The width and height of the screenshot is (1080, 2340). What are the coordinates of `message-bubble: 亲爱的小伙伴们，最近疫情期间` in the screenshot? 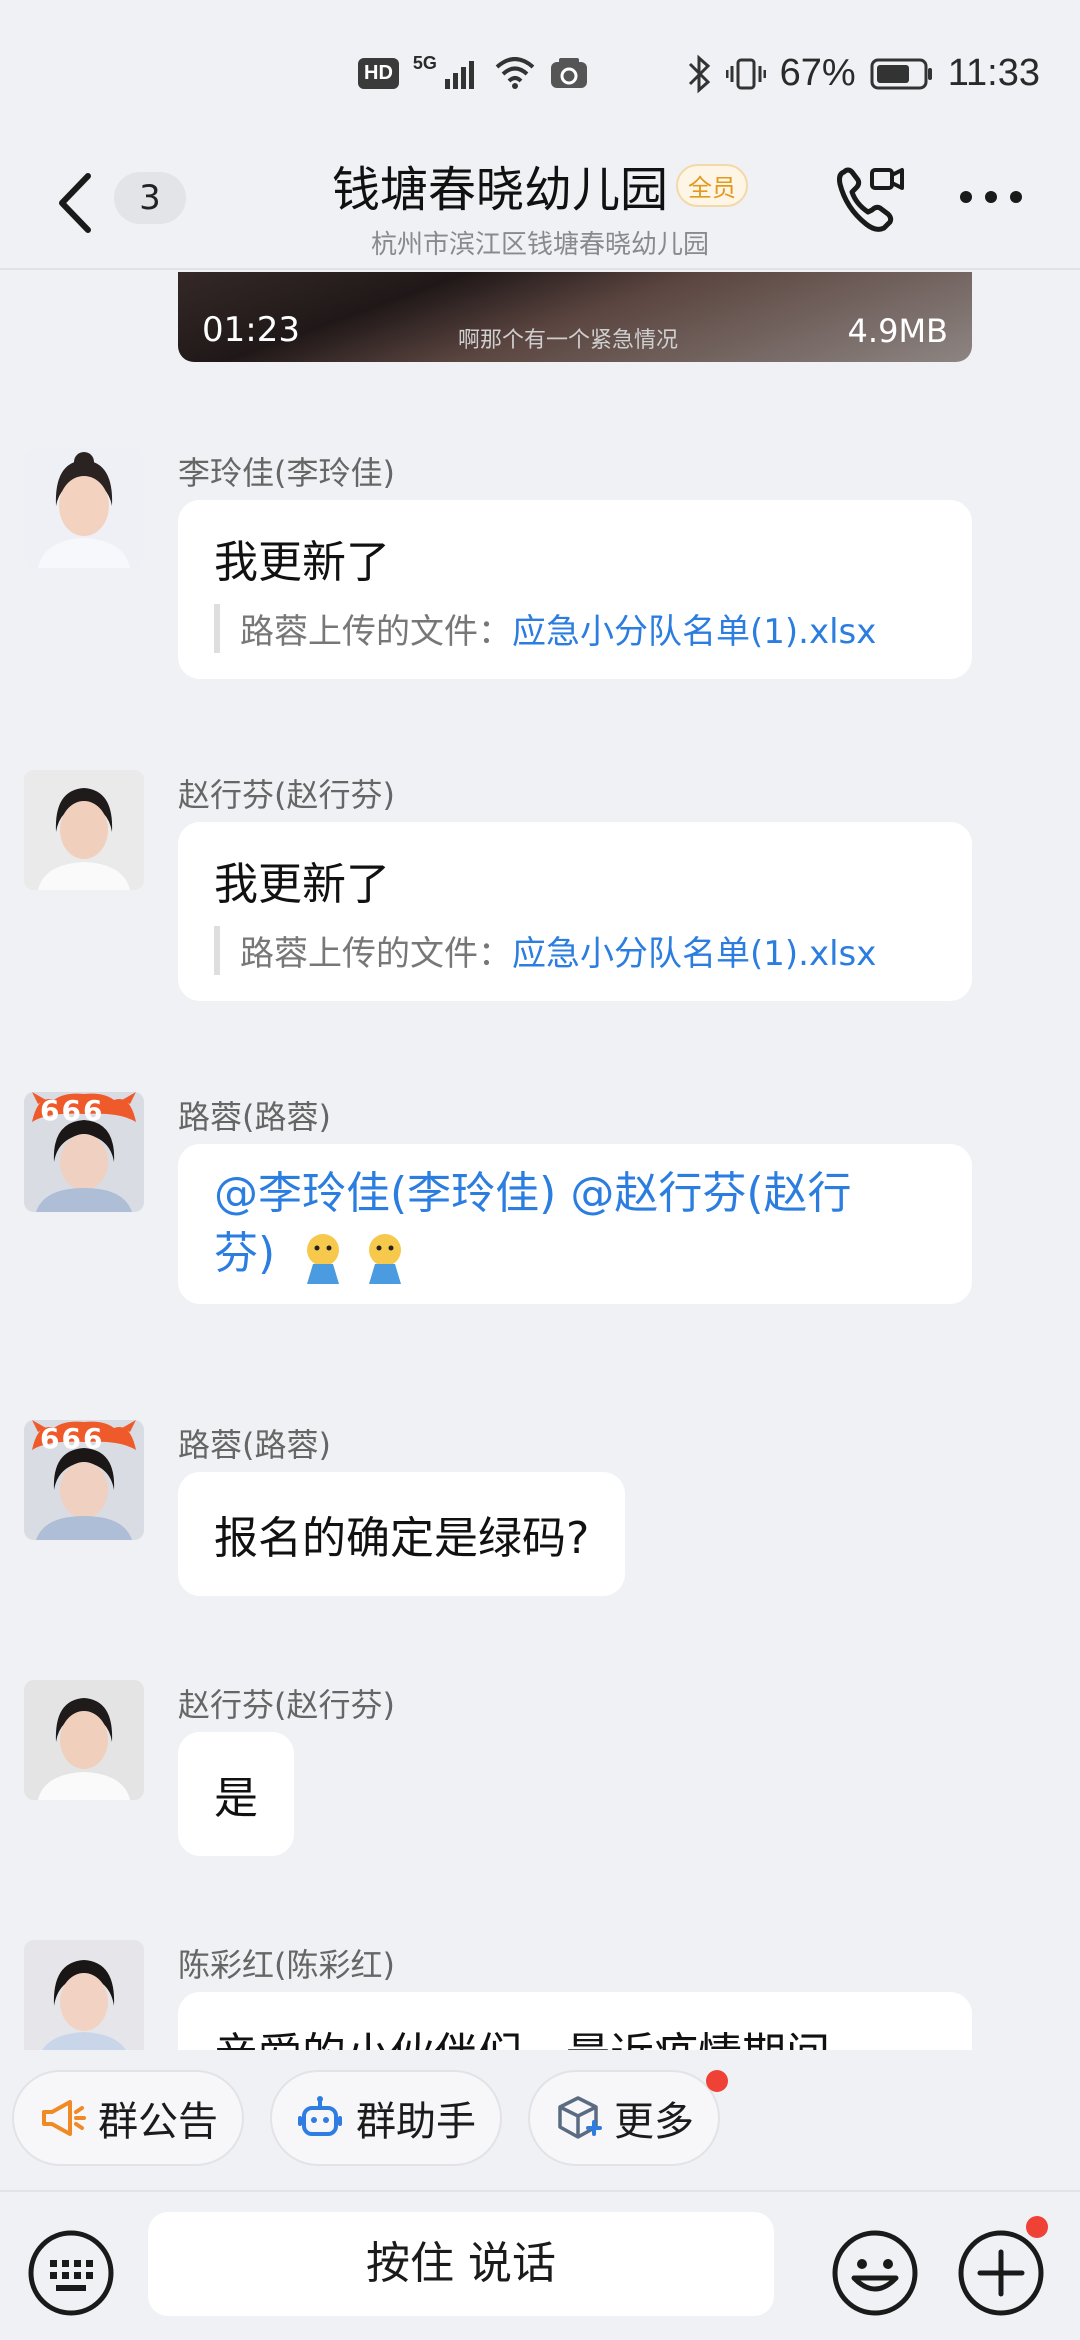 It's located at (575, 2021).